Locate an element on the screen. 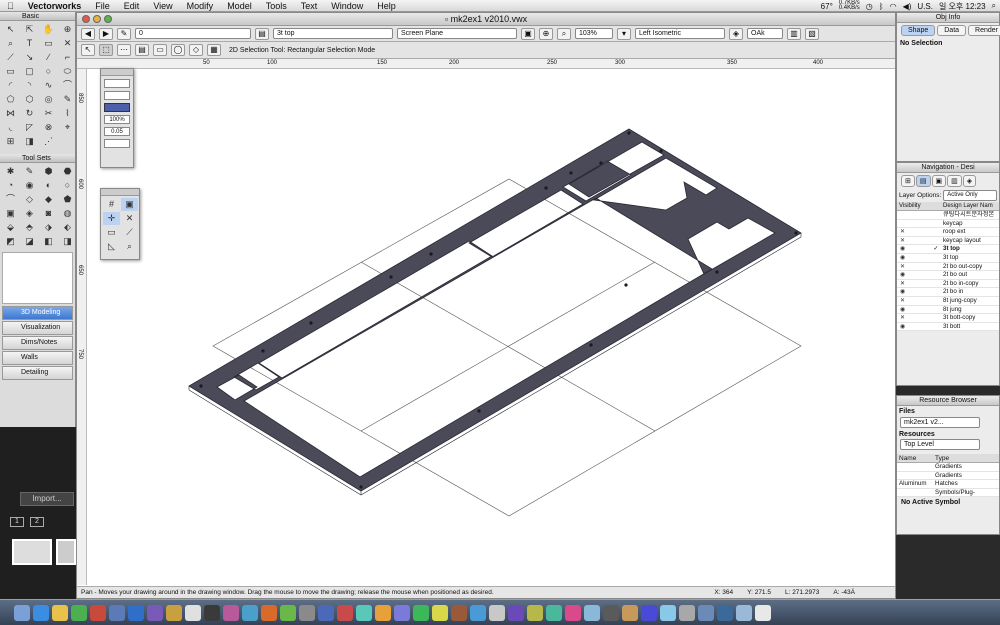  3d-tool-icon-12: ⬟ is located at coordinates (67, 199).